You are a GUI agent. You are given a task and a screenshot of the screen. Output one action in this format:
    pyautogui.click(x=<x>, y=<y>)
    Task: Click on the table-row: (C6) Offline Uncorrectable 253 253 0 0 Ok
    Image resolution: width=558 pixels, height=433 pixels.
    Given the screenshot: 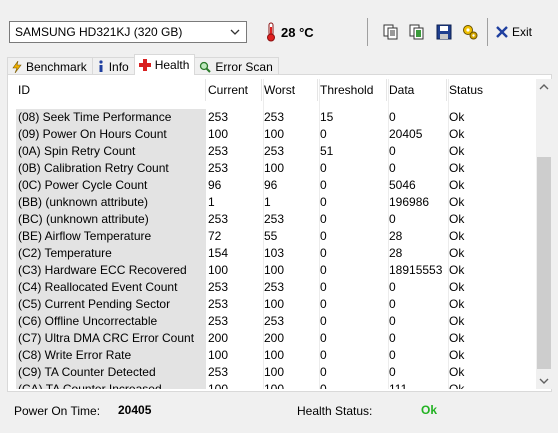 What is the action you would take?
    pyautogui.click(x=276, y=321)
    